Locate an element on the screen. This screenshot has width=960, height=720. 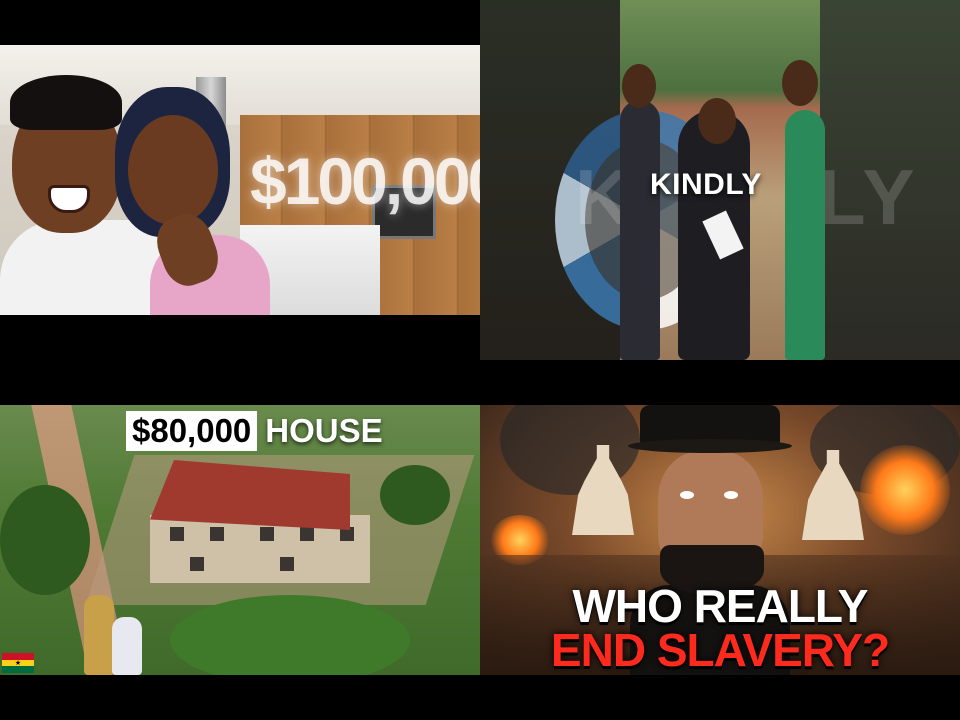
grass-field is located at coordinates (290, 635).